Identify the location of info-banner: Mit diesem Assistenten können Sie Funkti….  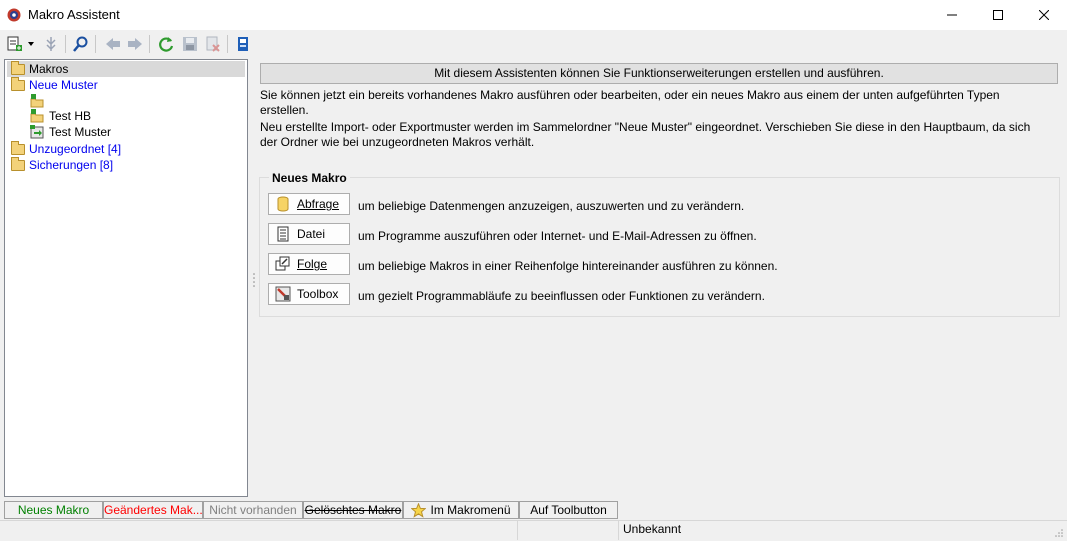
(659, 73).